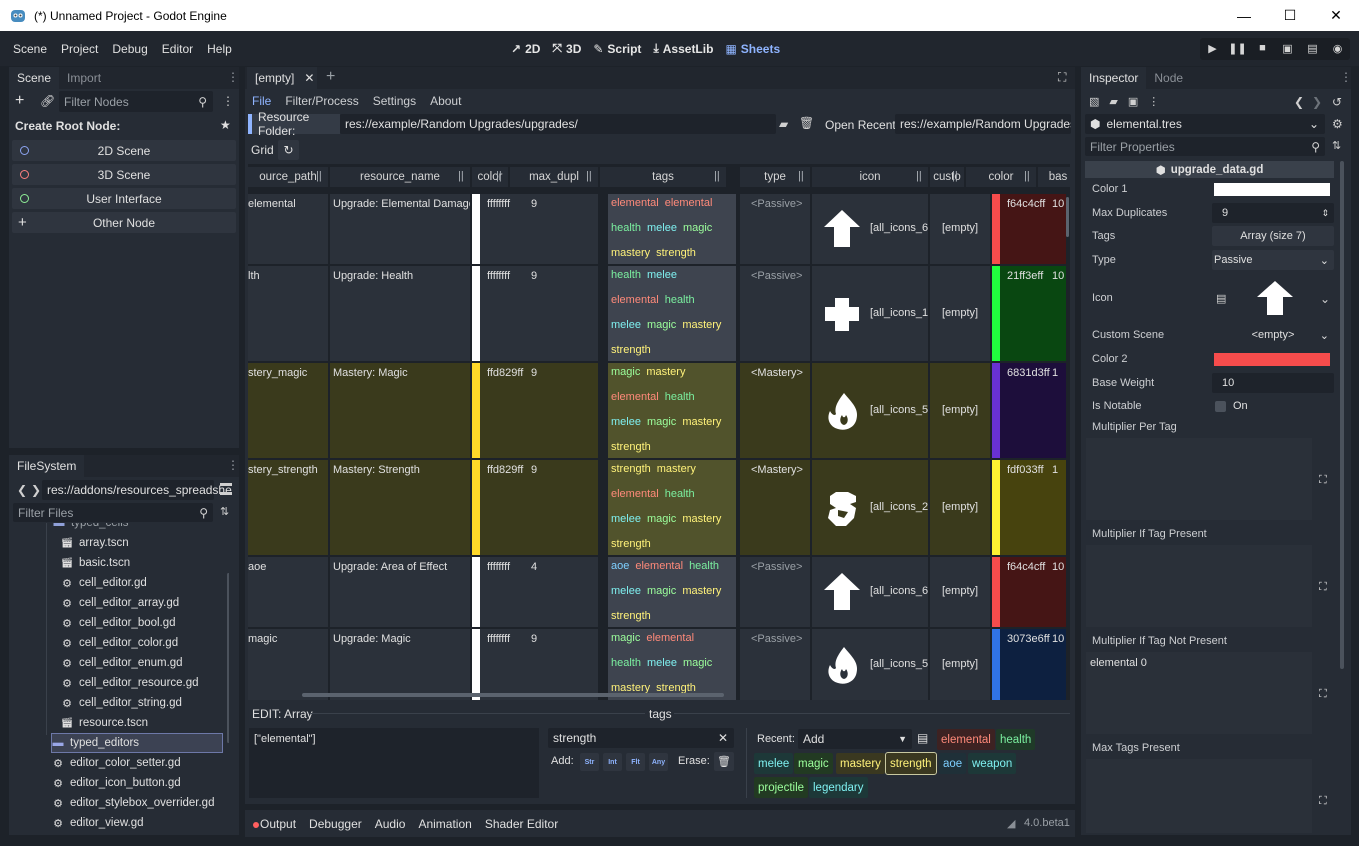 The width and height of the screenshot is (1359, 846). What do you see at coordinates (321, 101) in the screenshot?
I see `sheets-menu-filter: Filter/Process` at bounding box center [321, 101].